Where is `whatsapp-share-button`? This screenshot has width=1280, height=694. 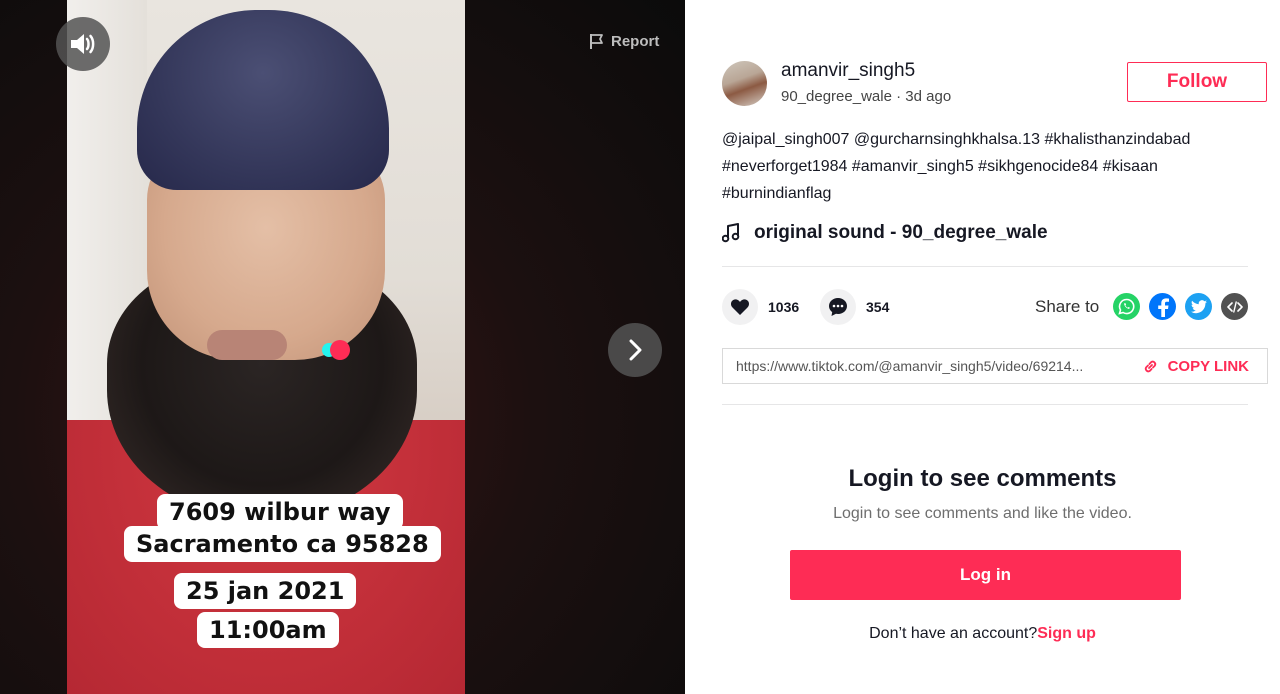
whatsapp-share-button is located at coordinates (1126, 306).